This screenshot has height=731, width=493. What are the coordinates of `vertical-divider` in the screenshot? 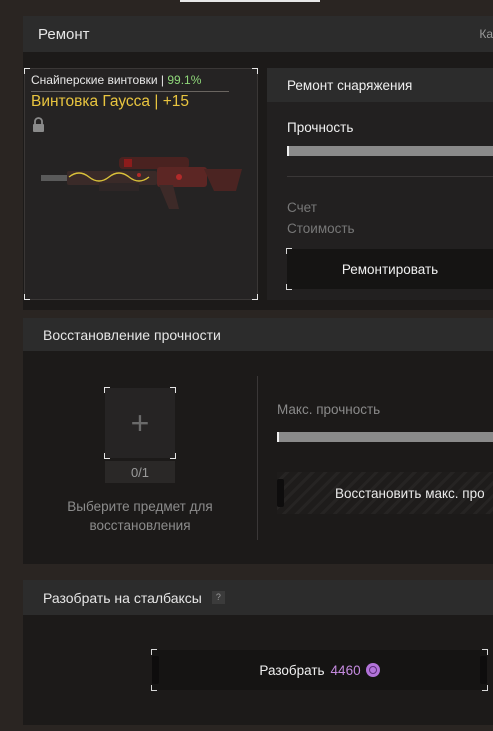 It's located at (257, 458).